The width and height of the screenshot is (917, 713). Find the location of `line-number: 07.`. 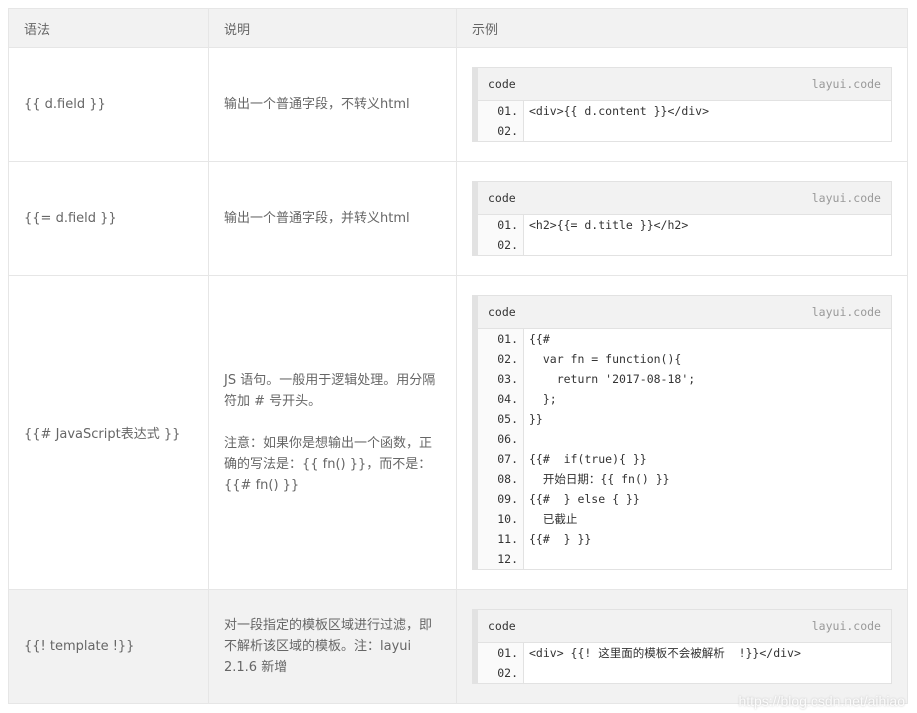

line-number: 07. is located at coordinates (507, 459).